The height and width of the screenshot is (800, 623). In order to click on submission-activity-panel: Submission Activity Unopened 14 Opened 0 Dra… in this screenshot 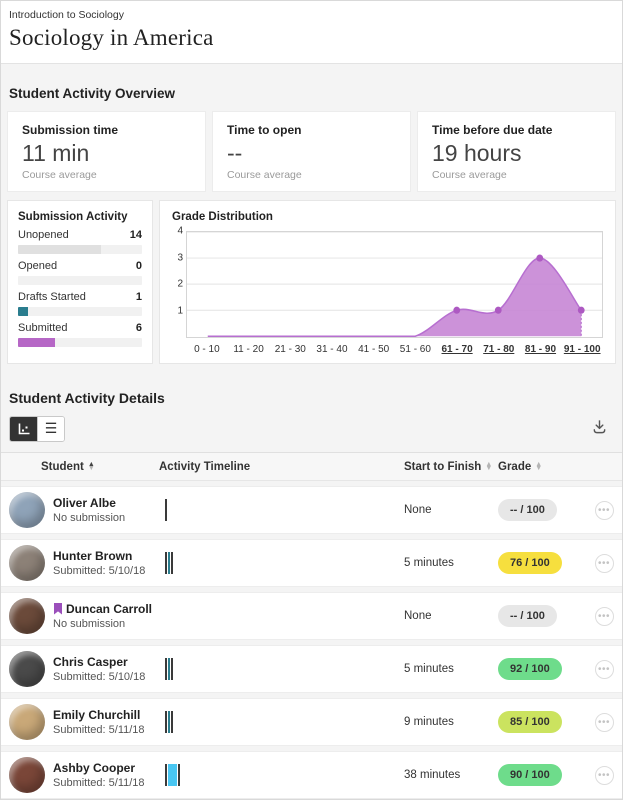, I will do `click(80, 282)`.